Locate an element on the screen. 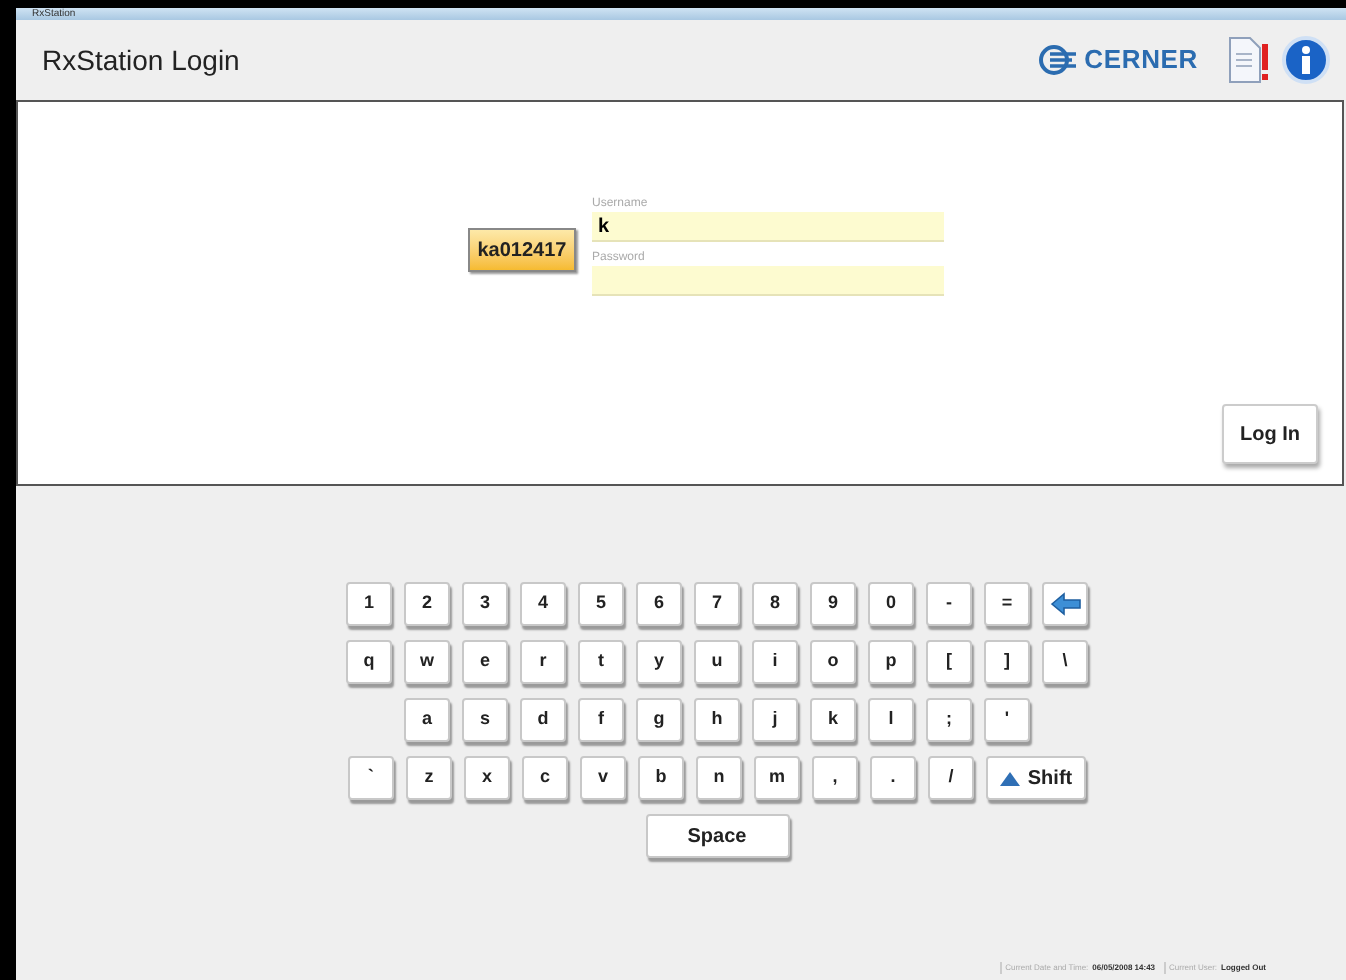 The width and height of the screenshot is (1346, 980). space-key: Space is located at coordinates (717, 836).